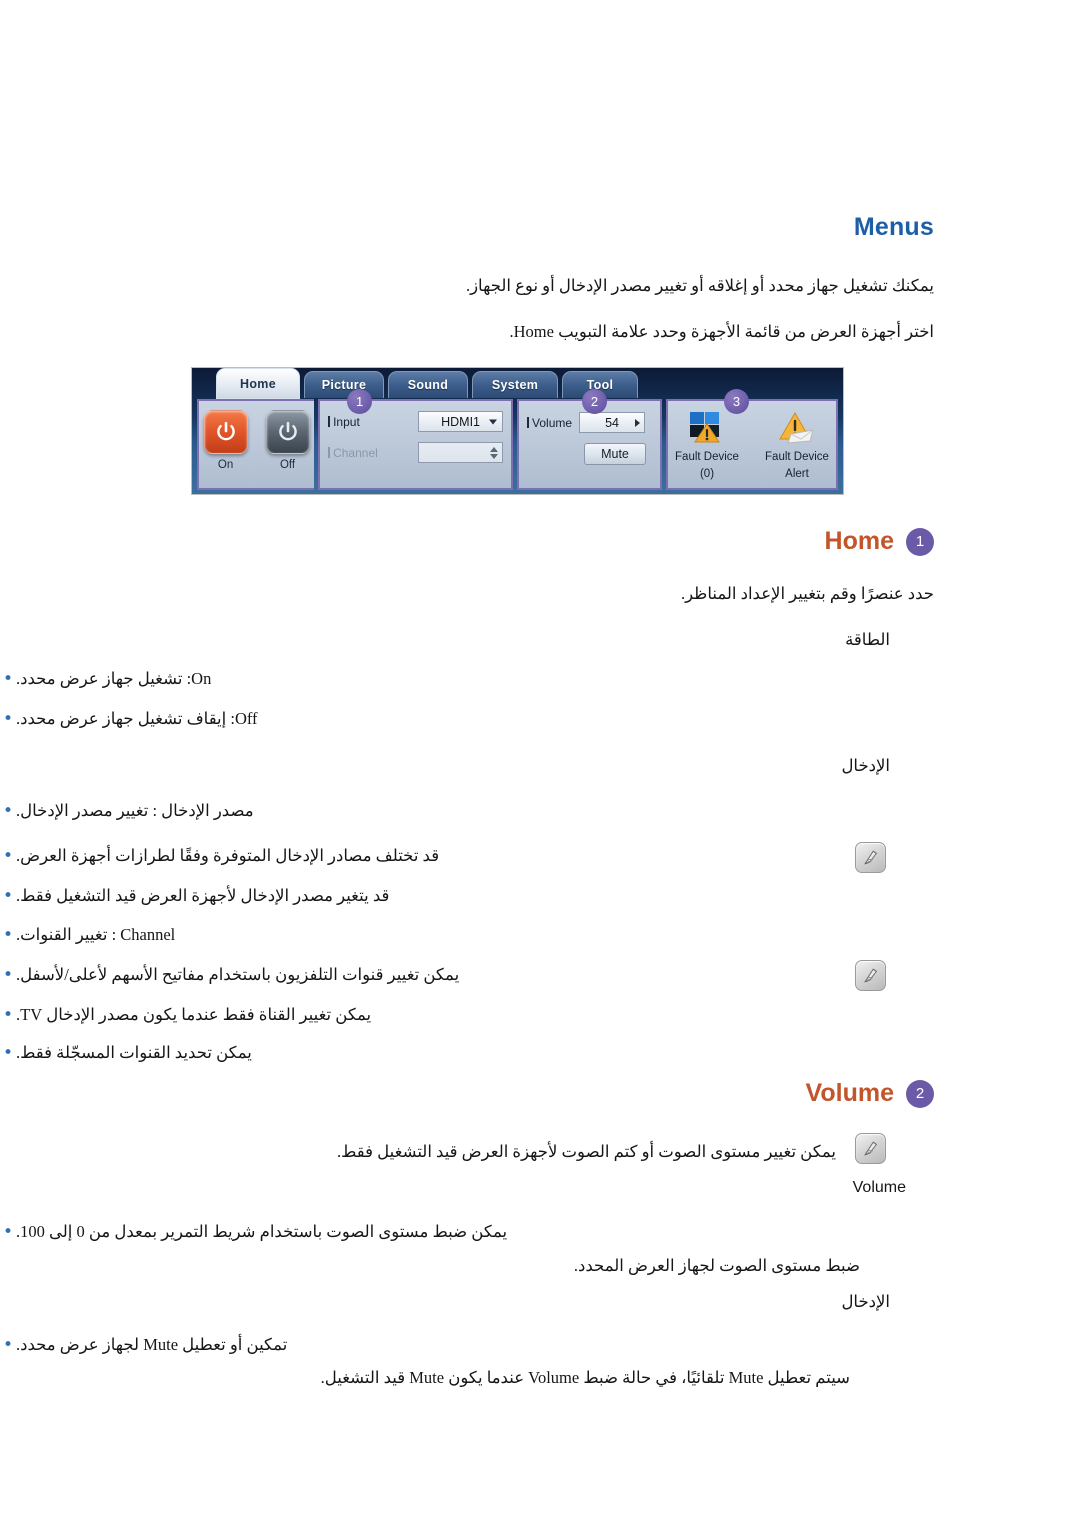  Describe the element at coordinates (416, 439) in the screenshot. I see `input-panel: 1 Input HDMI1 Channel` at that location.